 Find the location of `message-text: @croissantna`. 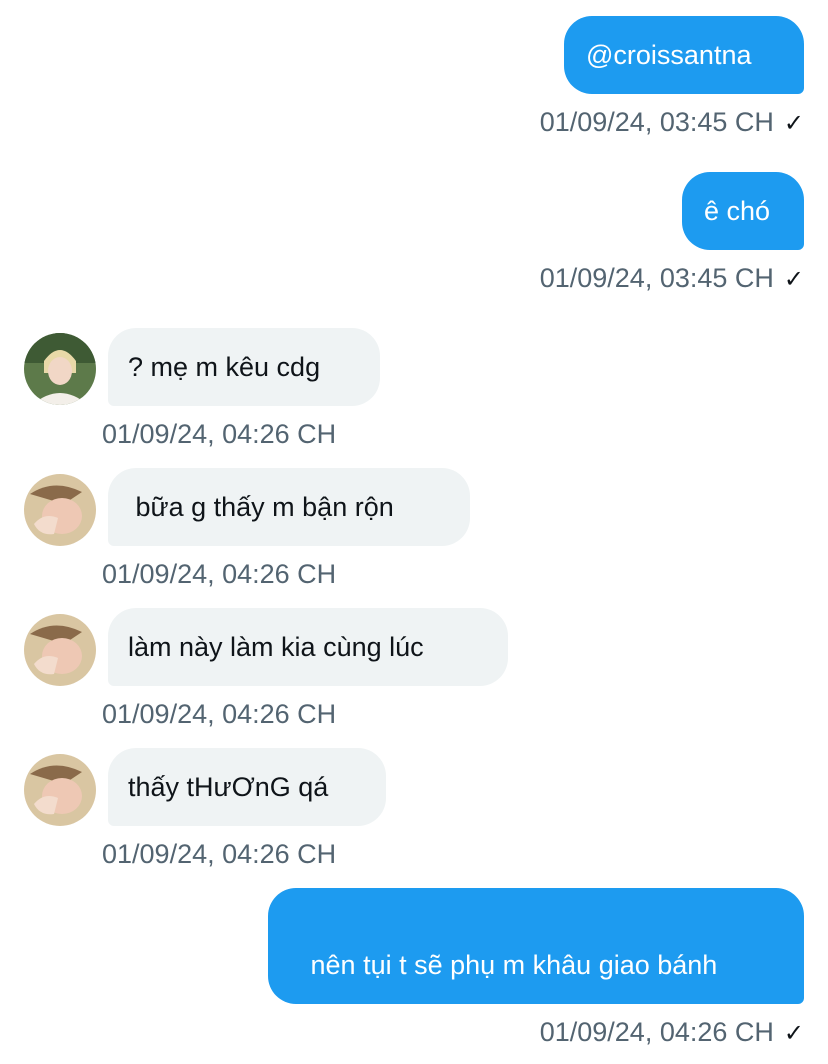

message-text: @croissantna is located at coordinates (669, 55).